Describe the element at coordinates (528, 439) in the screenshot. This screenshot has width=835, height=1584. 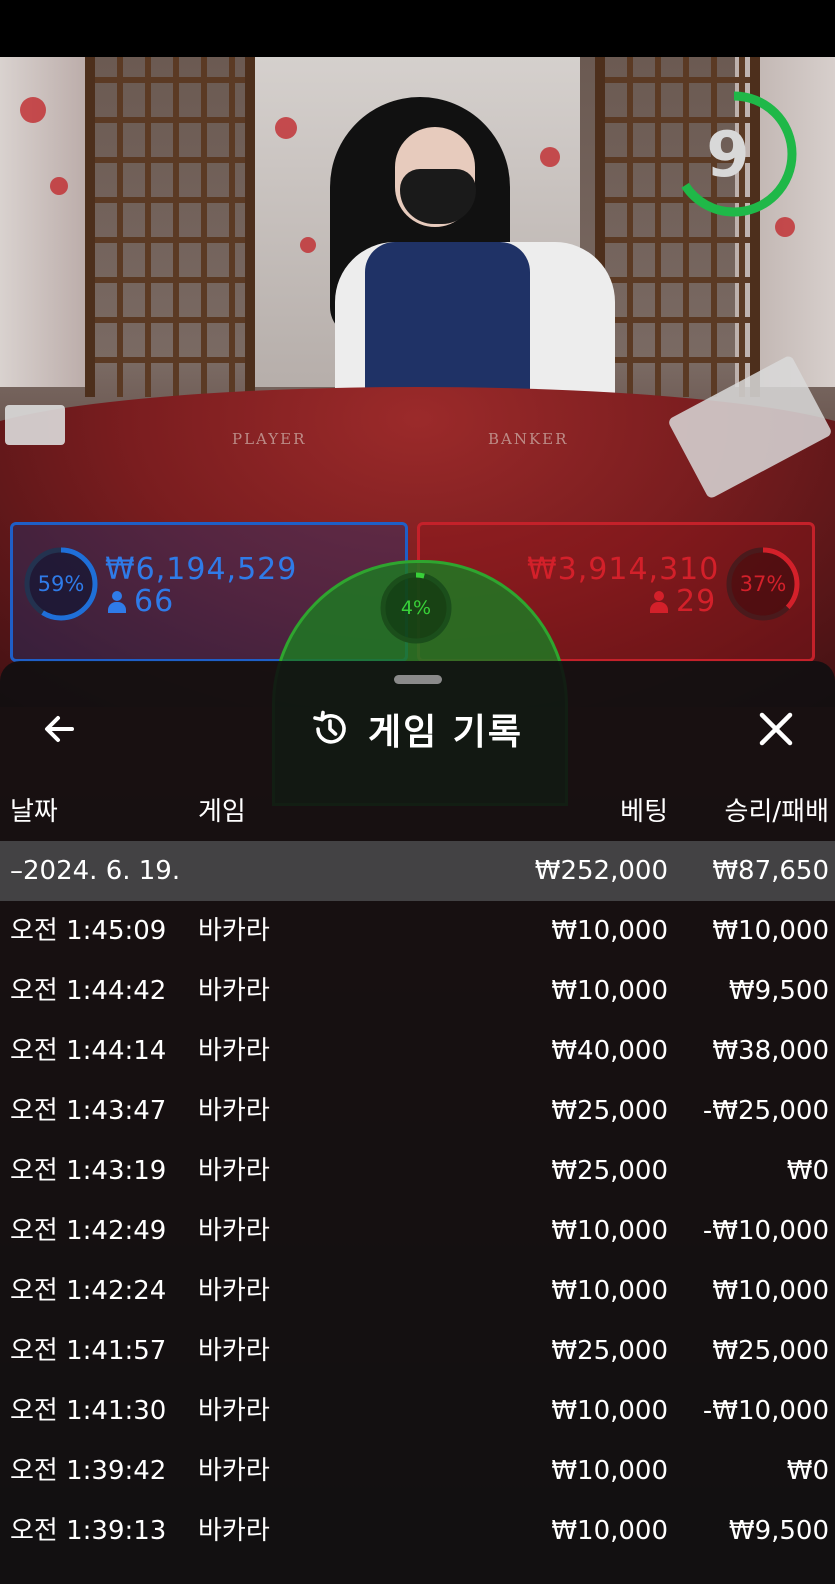
I see `table-banker-label: BANKER` at that location.